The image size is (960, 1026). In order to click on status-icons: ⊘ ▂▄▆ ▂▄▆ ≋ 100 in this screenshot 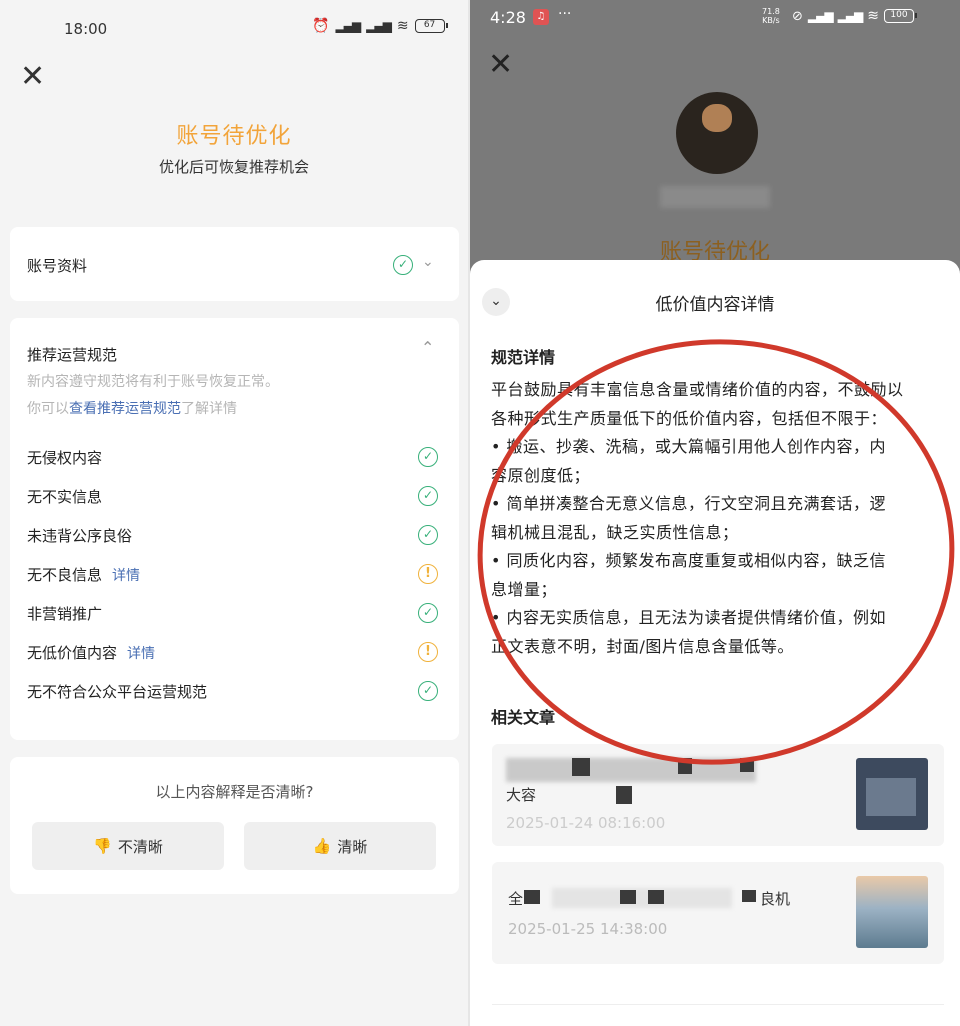, I will do `click(855, 16)`.